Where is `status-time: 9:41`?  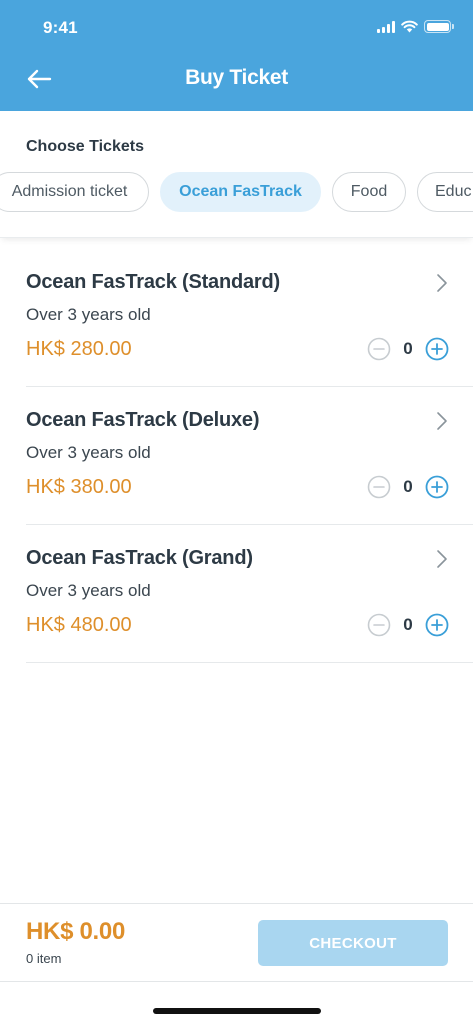 status-time: 9:41 is located at coordinates (60, 27).